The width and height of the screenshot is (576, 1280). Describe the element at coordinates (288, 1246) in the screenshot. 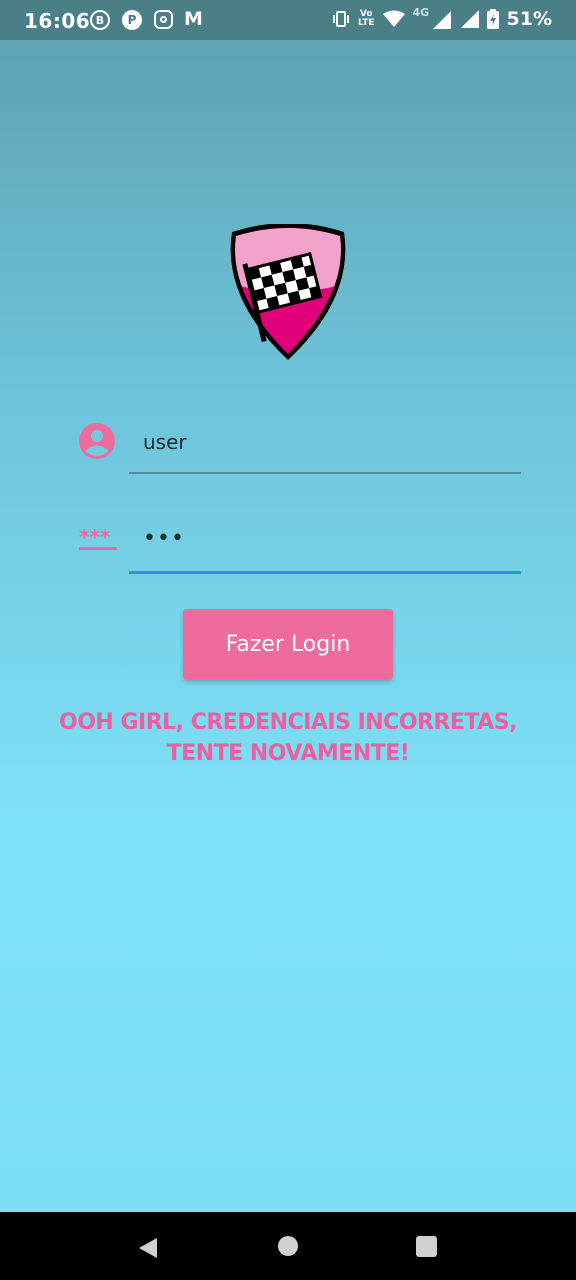

I see `home-icon` at that location.